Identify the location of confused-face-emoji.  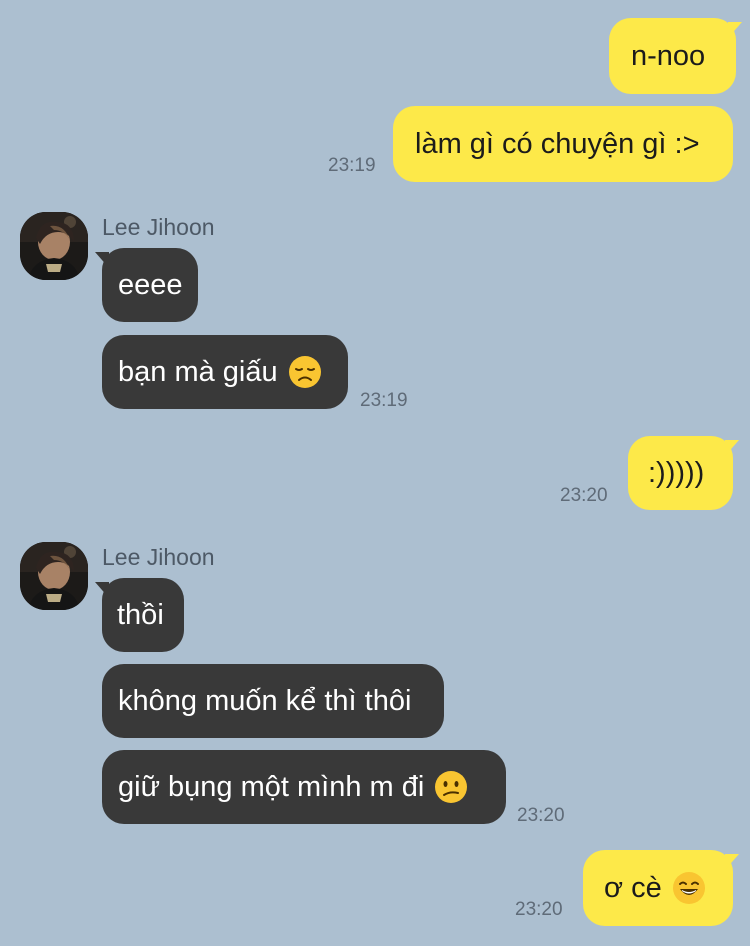
(451, 787).